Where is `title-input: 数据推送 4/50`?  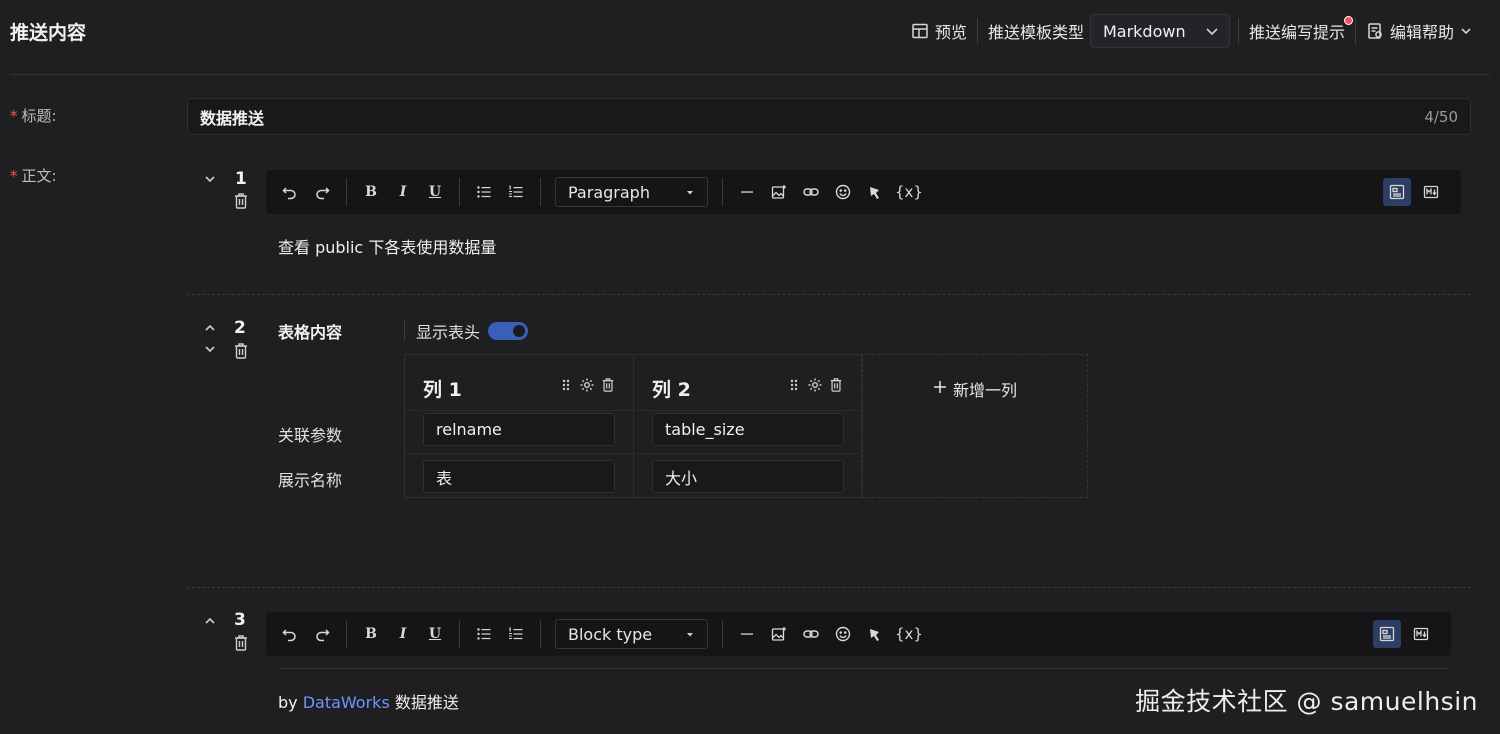 title-input: 数据推送 4/50 is located at coordinates (829, 116).